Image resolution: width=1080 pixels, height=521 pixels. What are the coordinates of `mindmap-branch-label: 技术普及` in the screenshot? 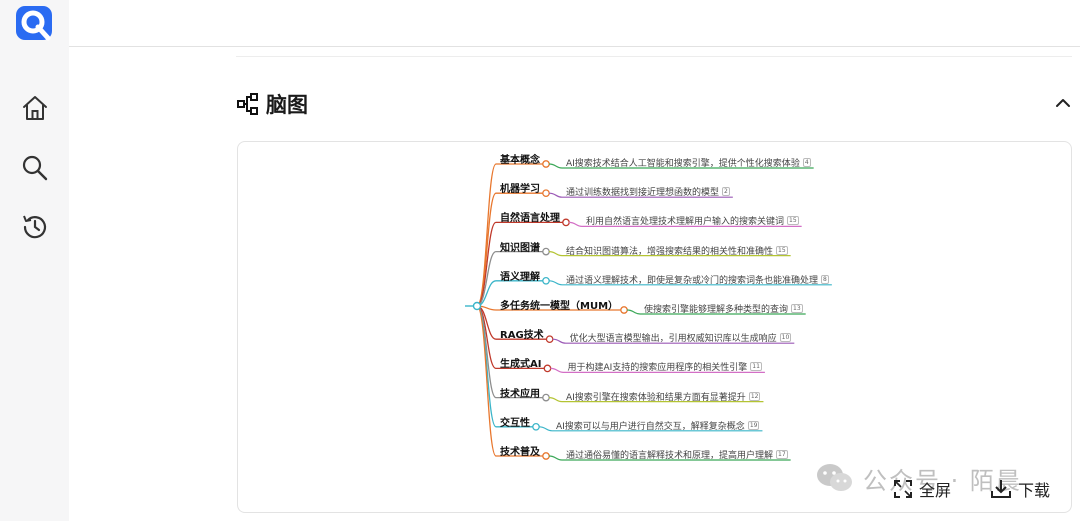 It's located at (520, 450).